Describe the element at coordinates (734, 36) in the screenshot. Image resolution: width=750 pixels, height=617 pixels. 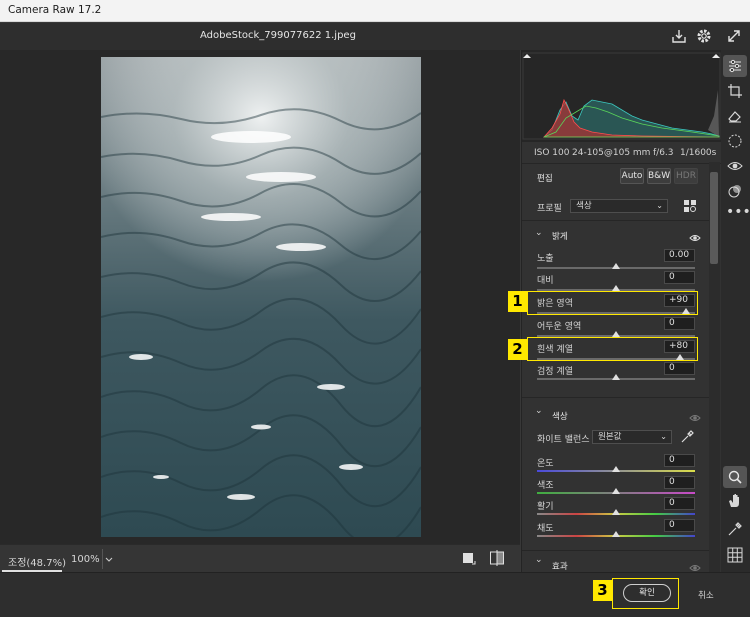
I see `fullscreen-icon` at that location.